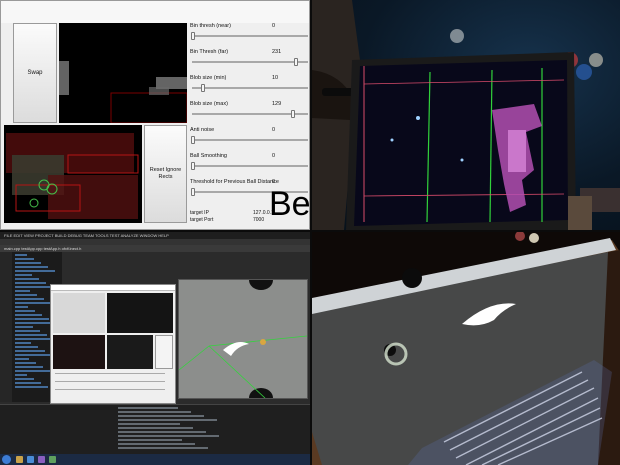 The width and height of the screenshot is (620, 465). I want to click on parameter-row: Blob size (max) 129, so click(249, 112).